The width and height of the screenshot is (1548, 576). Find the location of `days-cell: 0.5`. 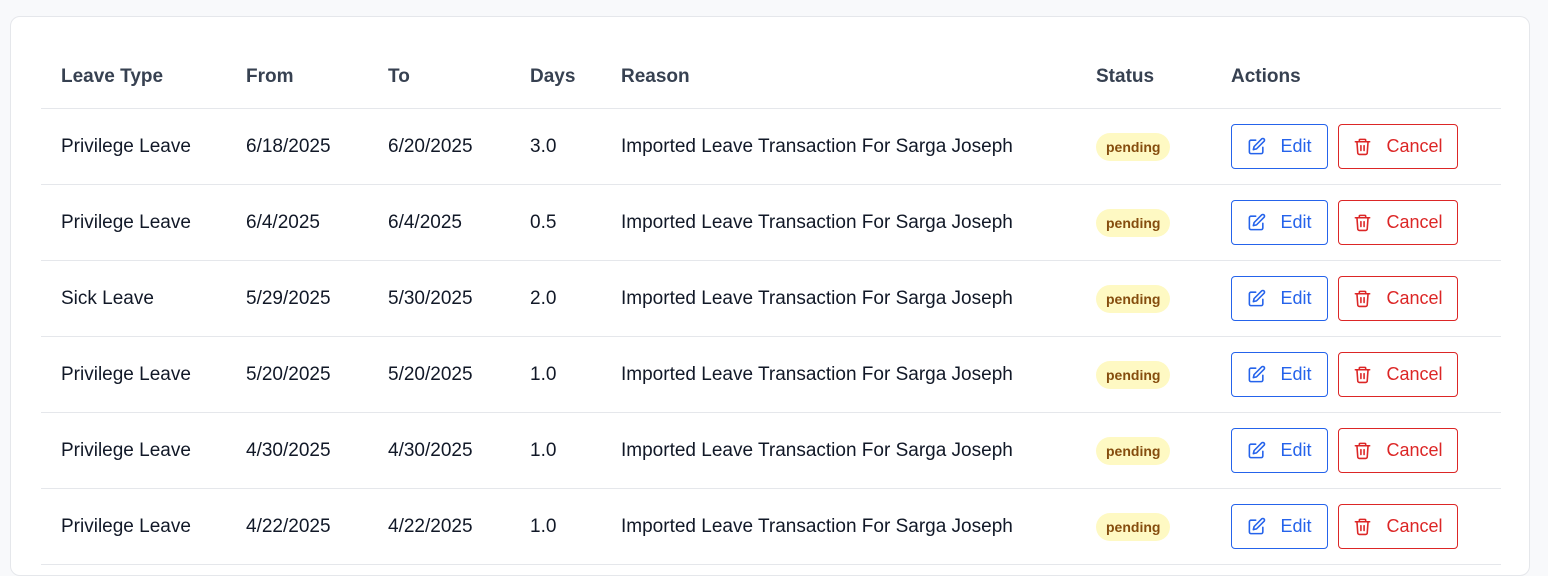

days-cell: 0.5 is located at coordinates (555, 222).